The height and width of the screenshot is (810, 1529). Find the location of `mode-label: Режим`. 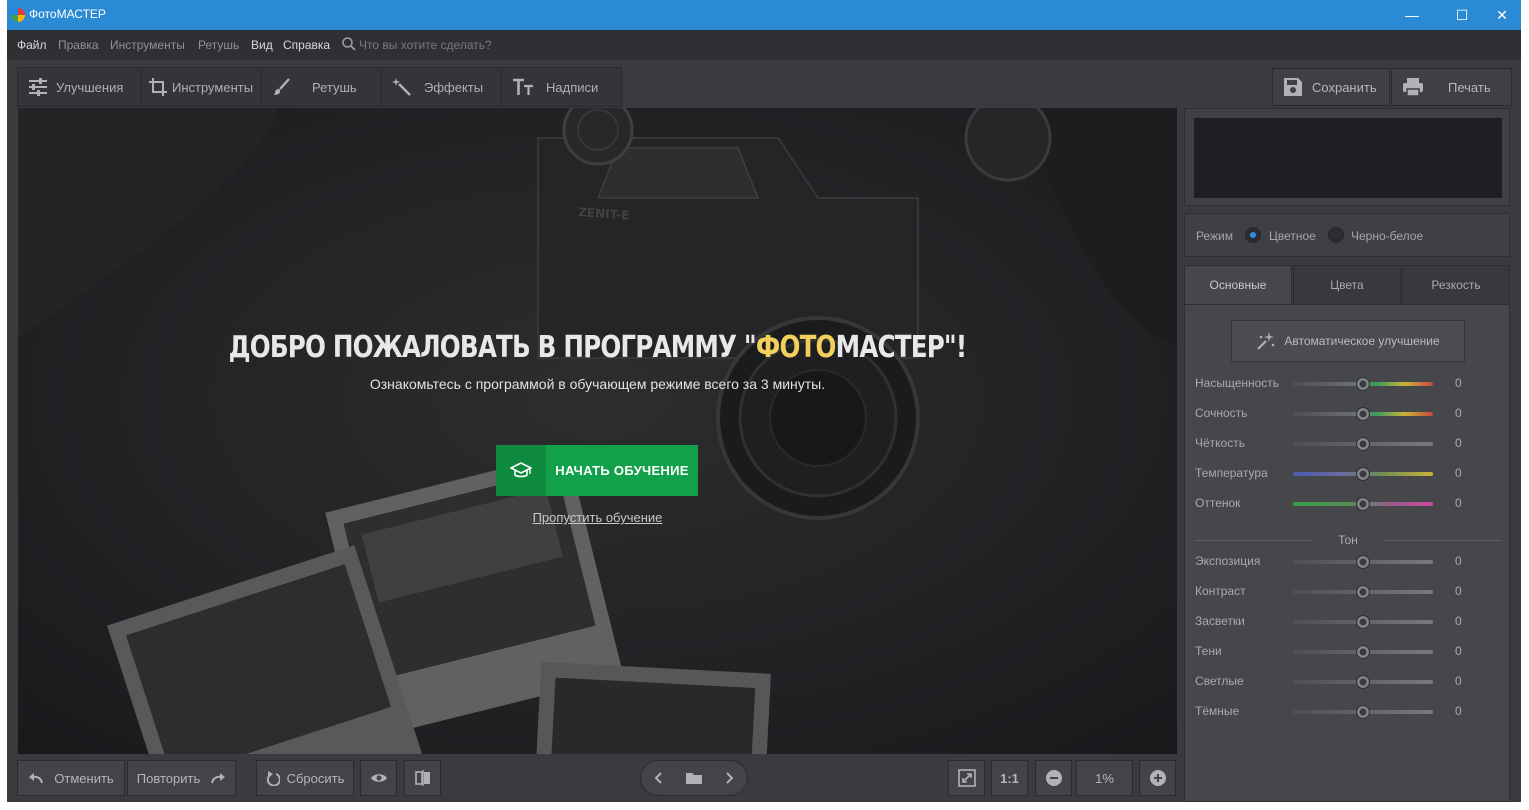

mode-label: Режим is located at coordinates (1214, 236).